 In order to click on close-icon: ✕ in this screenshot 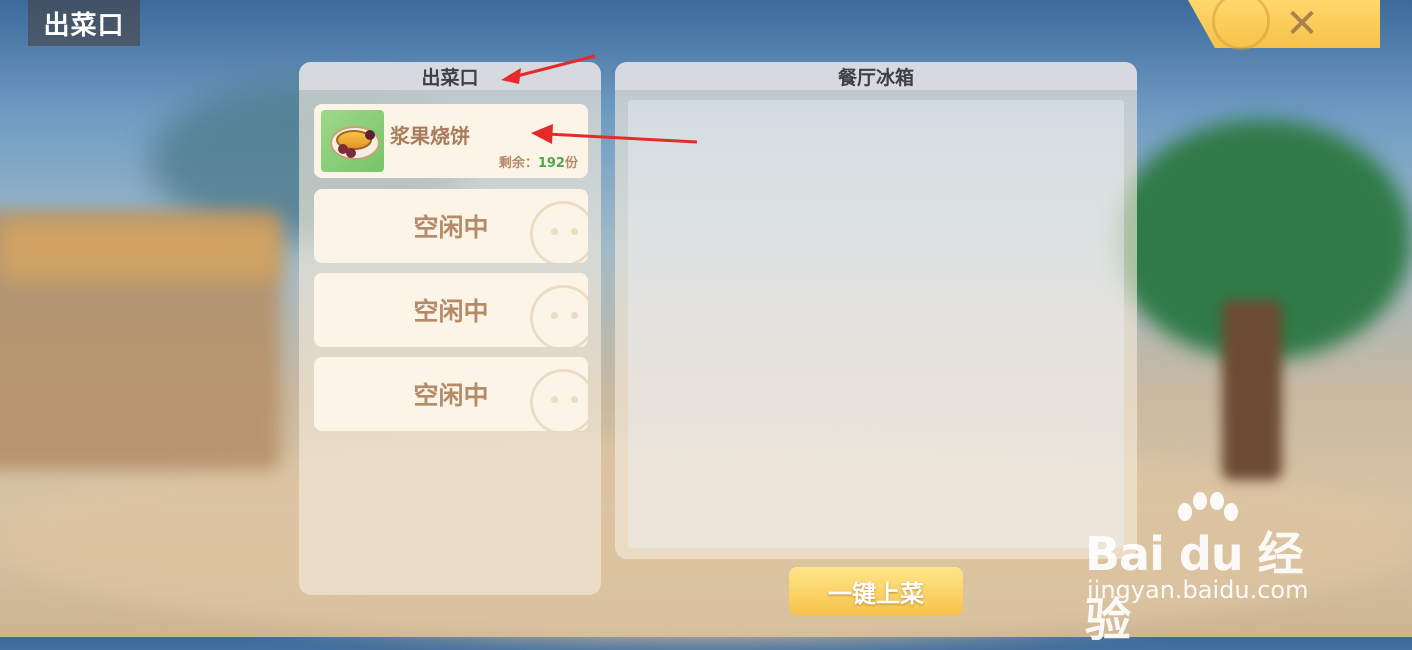, I will do `click(1302, 24)`.